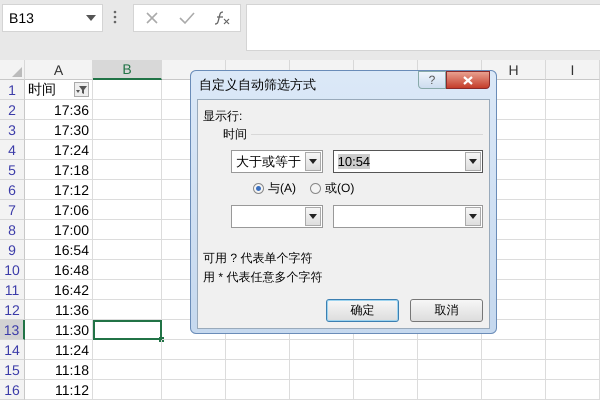 The width and height of the screenshot is (600, 400). Describe the element at coordinates (71, 390) in the screenshot. I see `table-cell-text: 11:12` at that location.